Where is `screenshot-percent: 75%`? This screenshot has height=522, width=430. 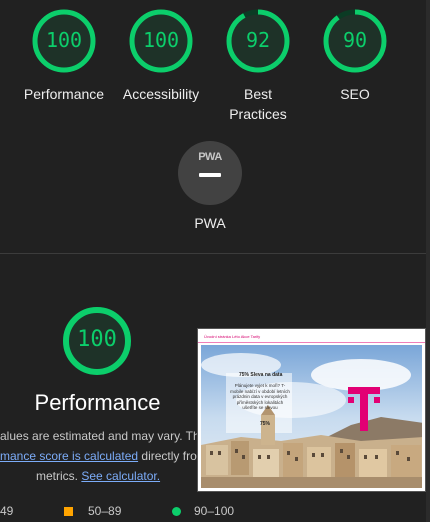 screenshot-percent: 75% is located at coordinates (265, 424).